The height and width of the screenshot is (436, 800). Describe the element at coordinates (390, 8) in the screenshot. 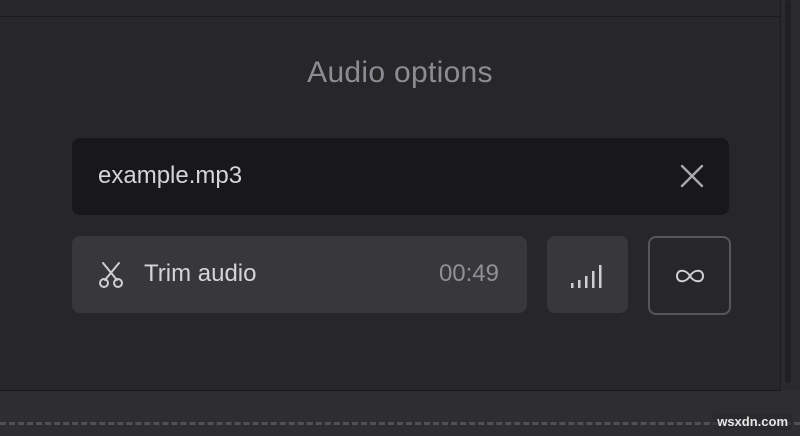

I see `top-toolbar-strip` at that location.